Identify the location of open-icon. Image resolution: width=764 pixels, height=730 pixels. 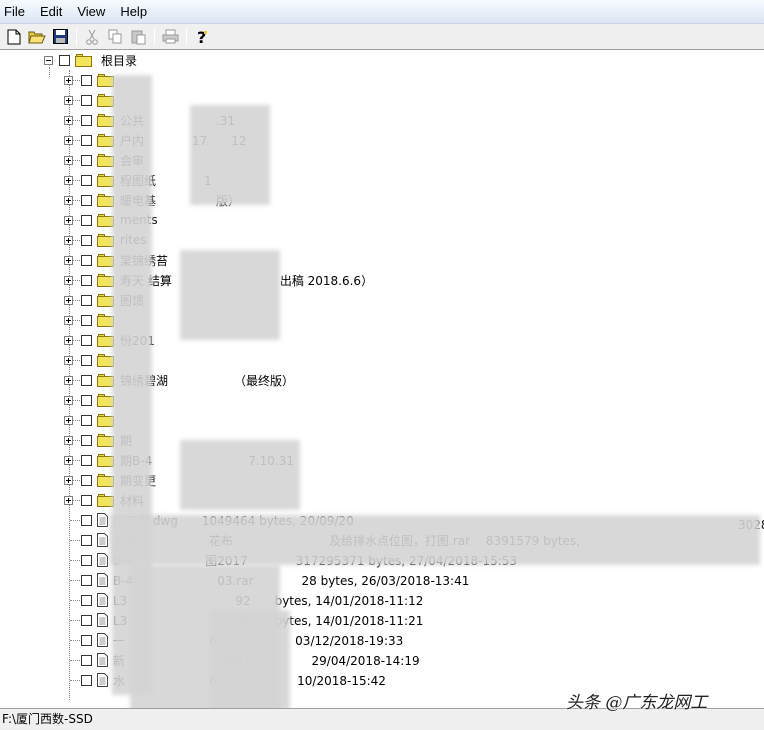
(37, 37).